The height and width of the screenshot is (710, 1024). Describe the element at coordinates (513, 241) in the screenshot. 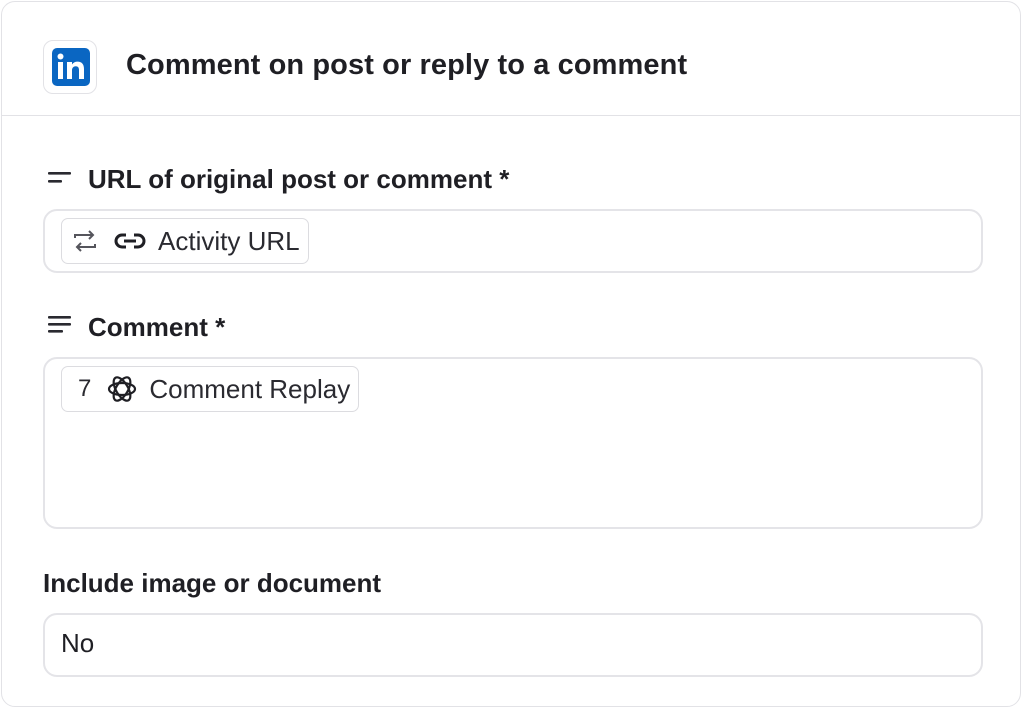

I see `url-input: Activity URL` at that location.